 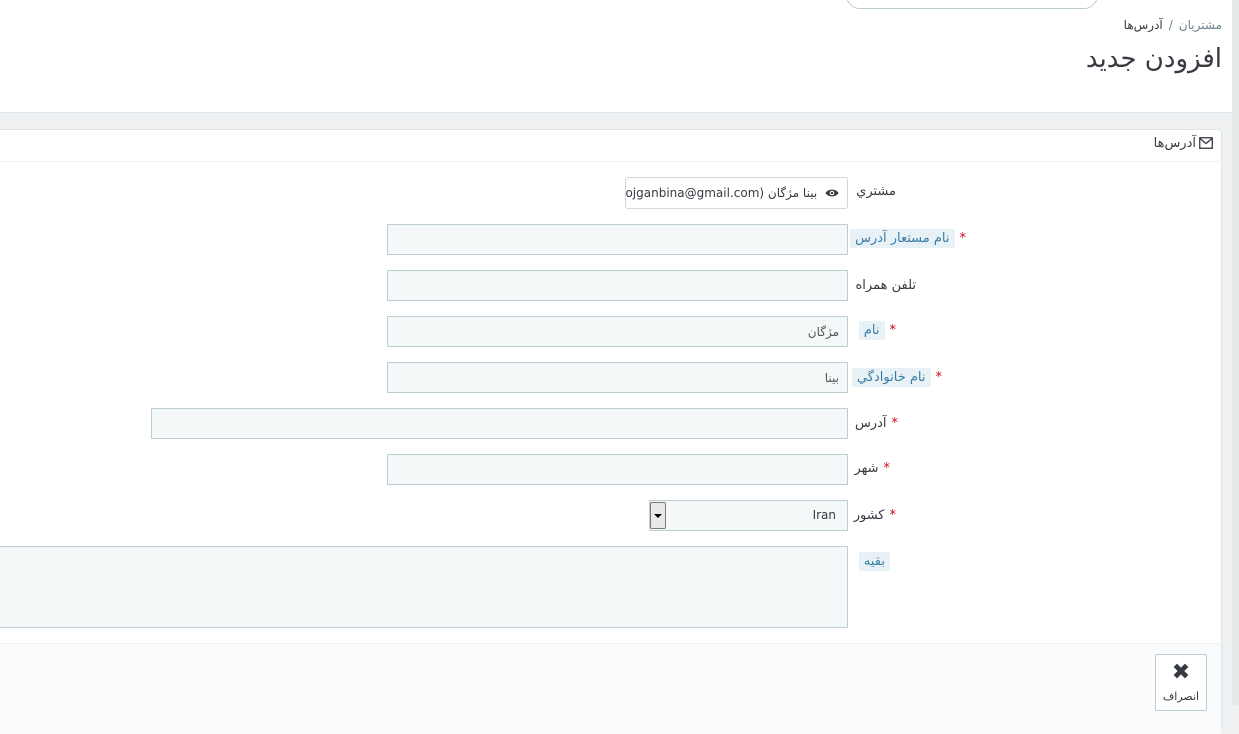 What do you see at coordinates (617, 377) in the screenshot?
I see `last-name-input` at bounding box center [617, 377].